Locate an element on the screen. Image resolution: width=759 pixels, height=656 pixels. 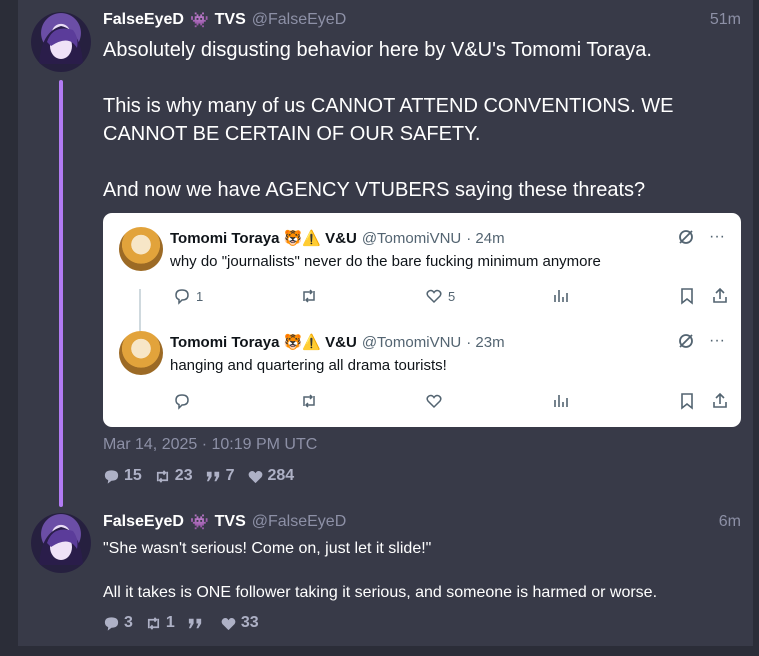
likes-stat: 33 is located at coordinates (239, 623).